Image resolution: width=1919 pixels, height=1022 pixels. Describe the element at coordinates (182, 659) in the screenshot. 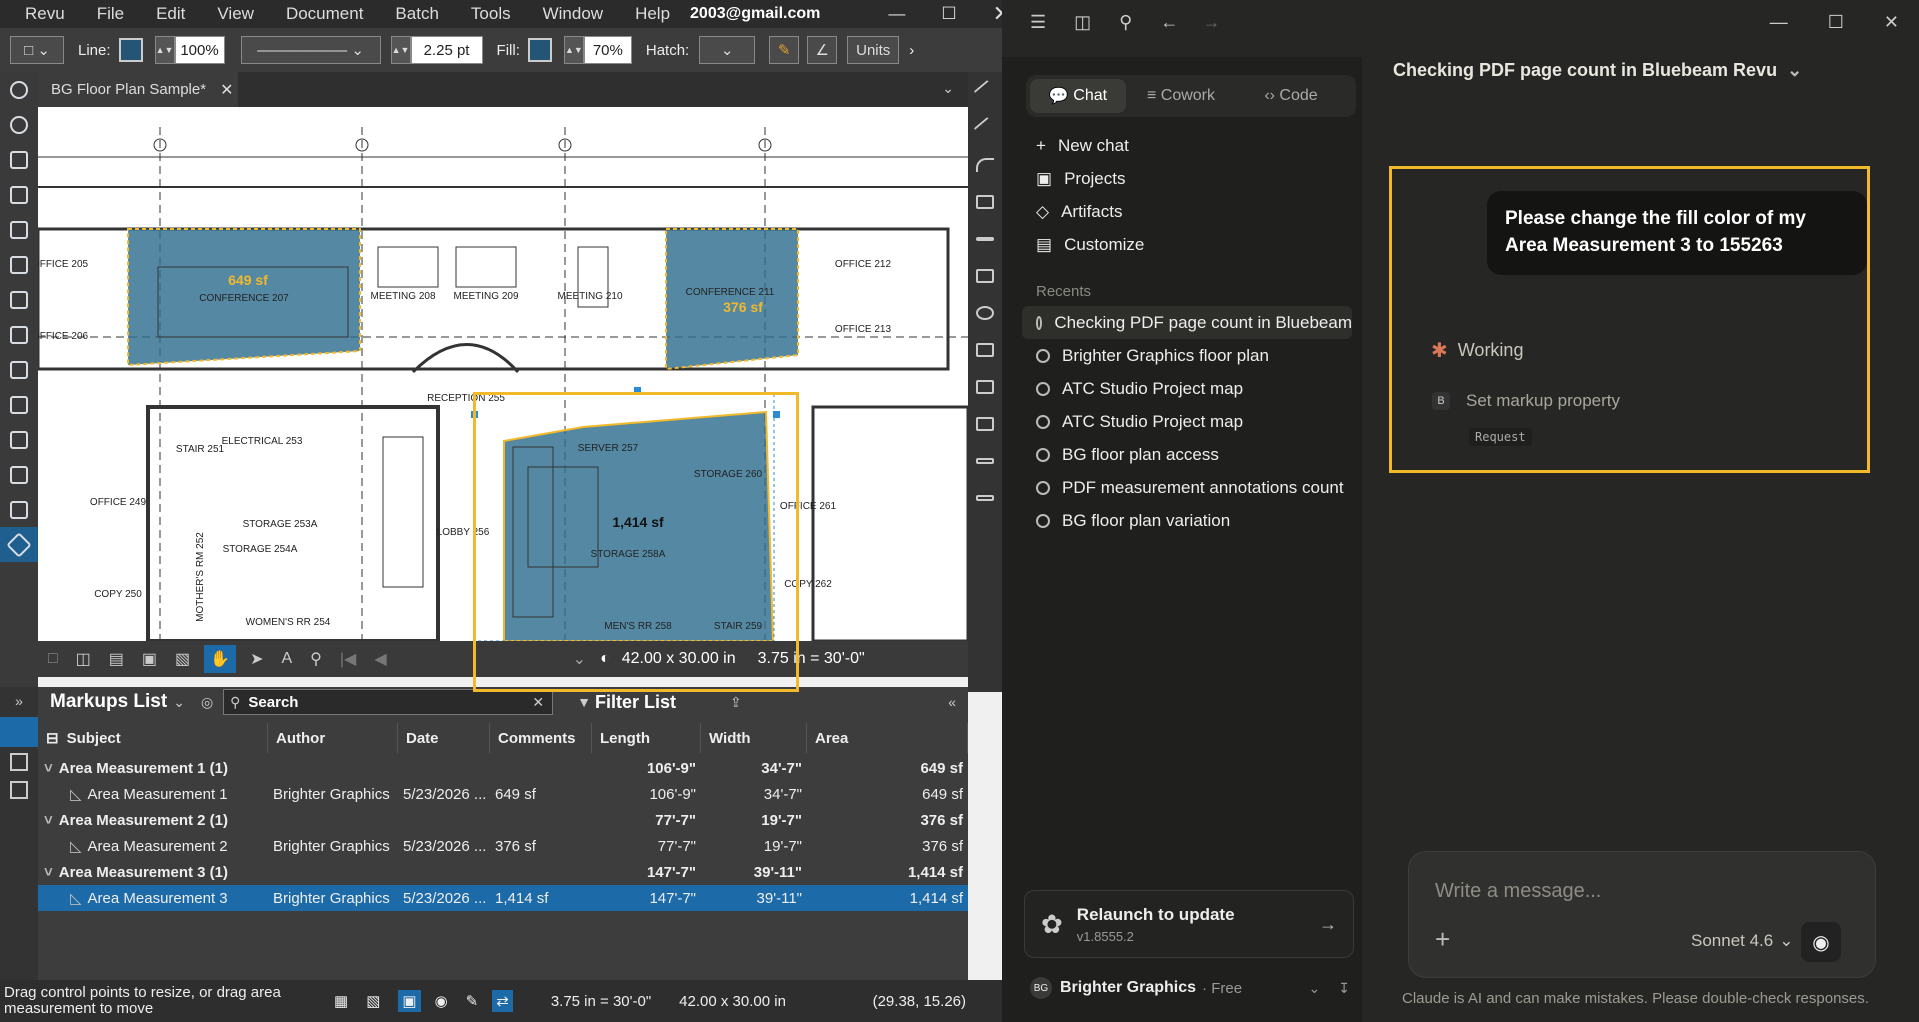

I see `crop-icon: ▧` at that location.